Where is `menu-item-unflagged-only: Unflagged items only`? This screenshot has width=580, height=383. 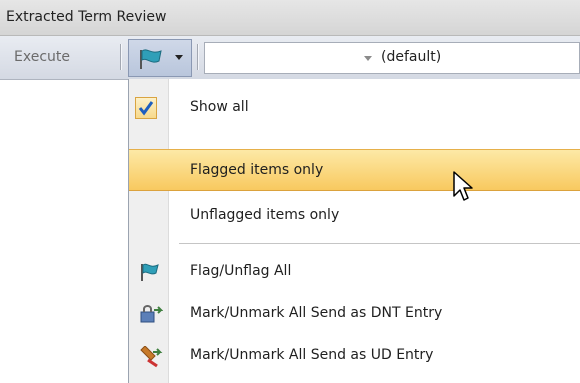 menu-item-unflagged-only: Unflagged items only is located at coordinates (354, 216).